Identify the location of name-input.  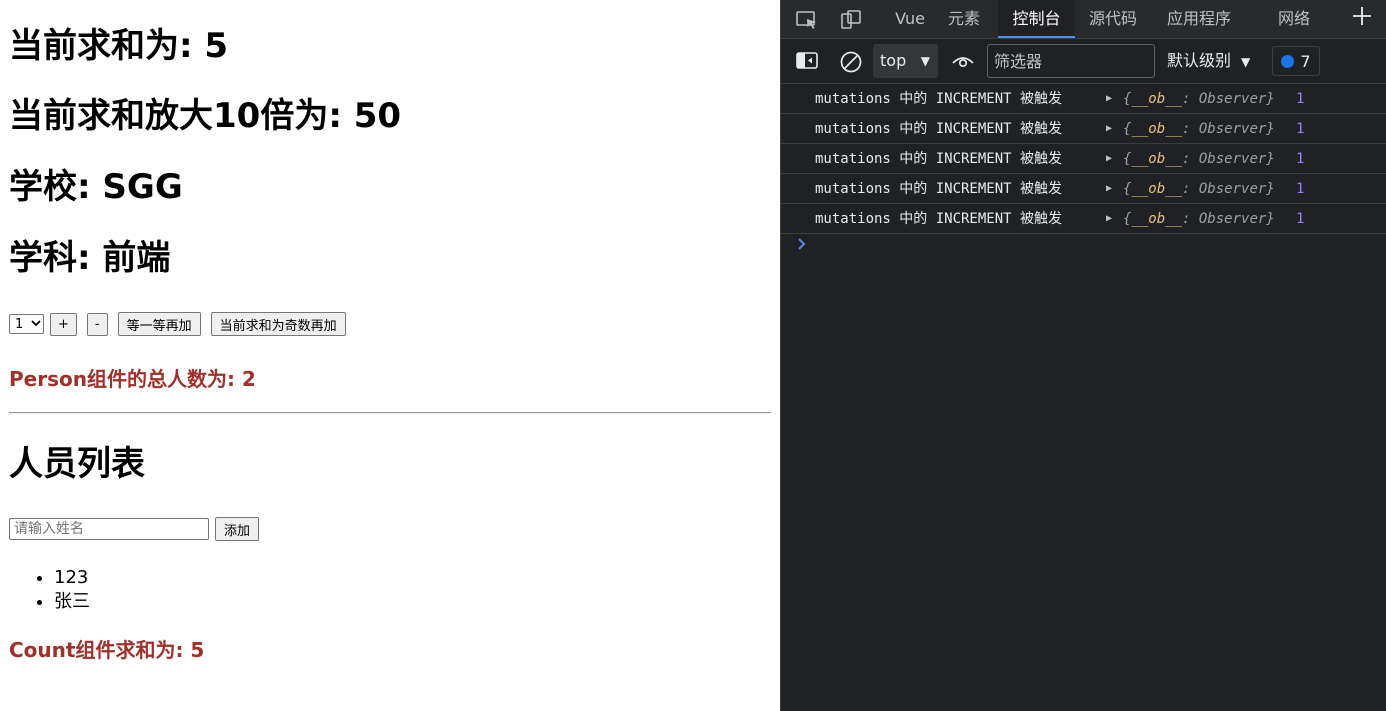
(109, 529).